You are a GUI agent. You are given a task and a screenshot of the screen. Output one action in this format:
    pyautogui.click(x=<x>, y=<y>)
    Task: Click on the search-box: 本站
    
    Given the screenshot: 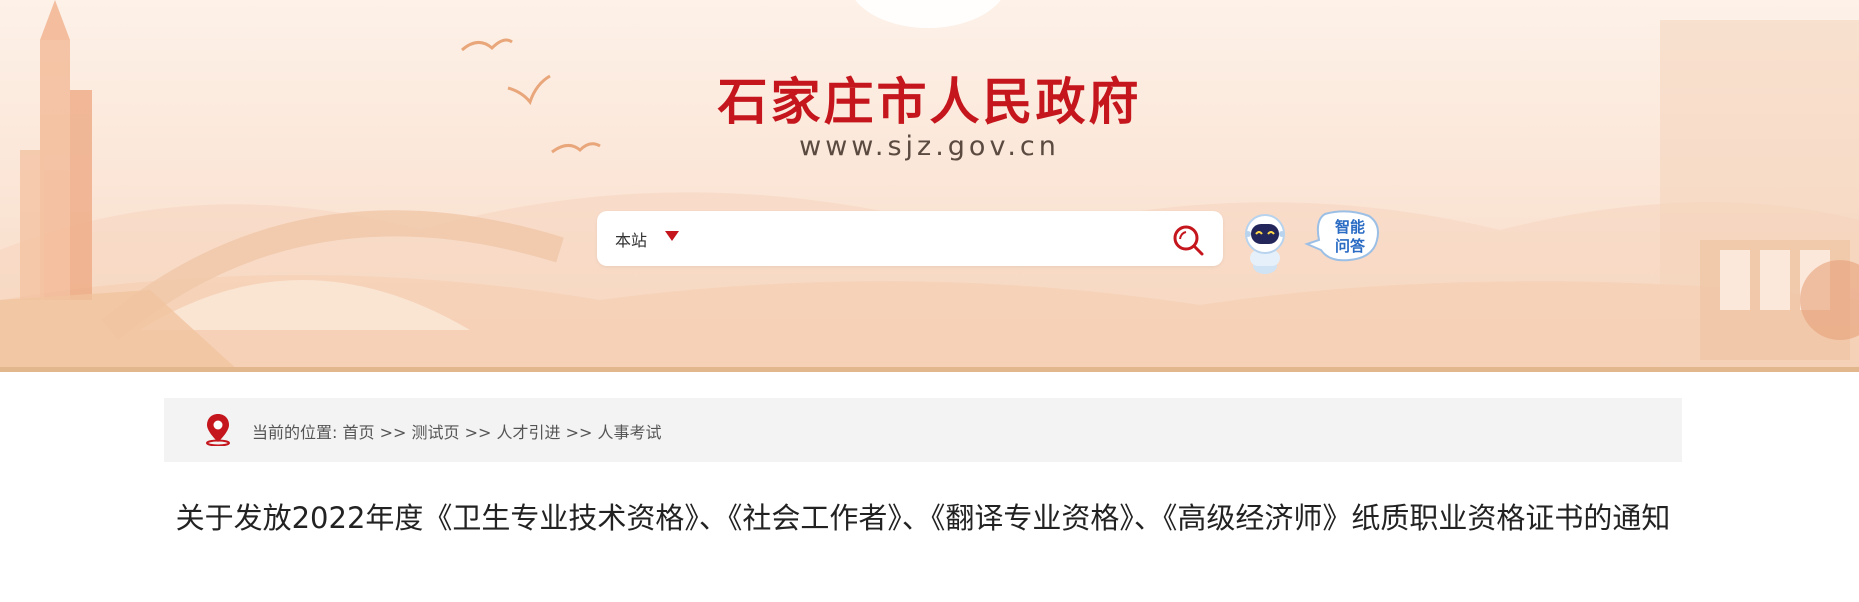 What is the action you would take?
    pyautogui.click(x=910, y=238)
    